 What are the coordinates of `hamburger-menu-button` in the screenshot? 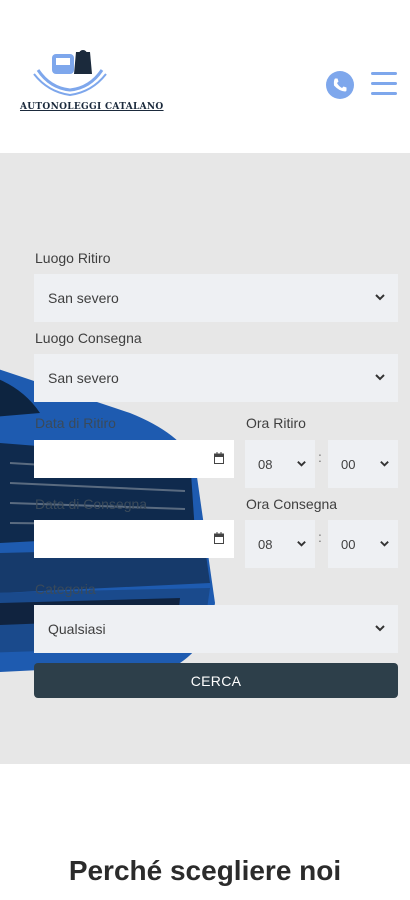 It's located at (384, 84).